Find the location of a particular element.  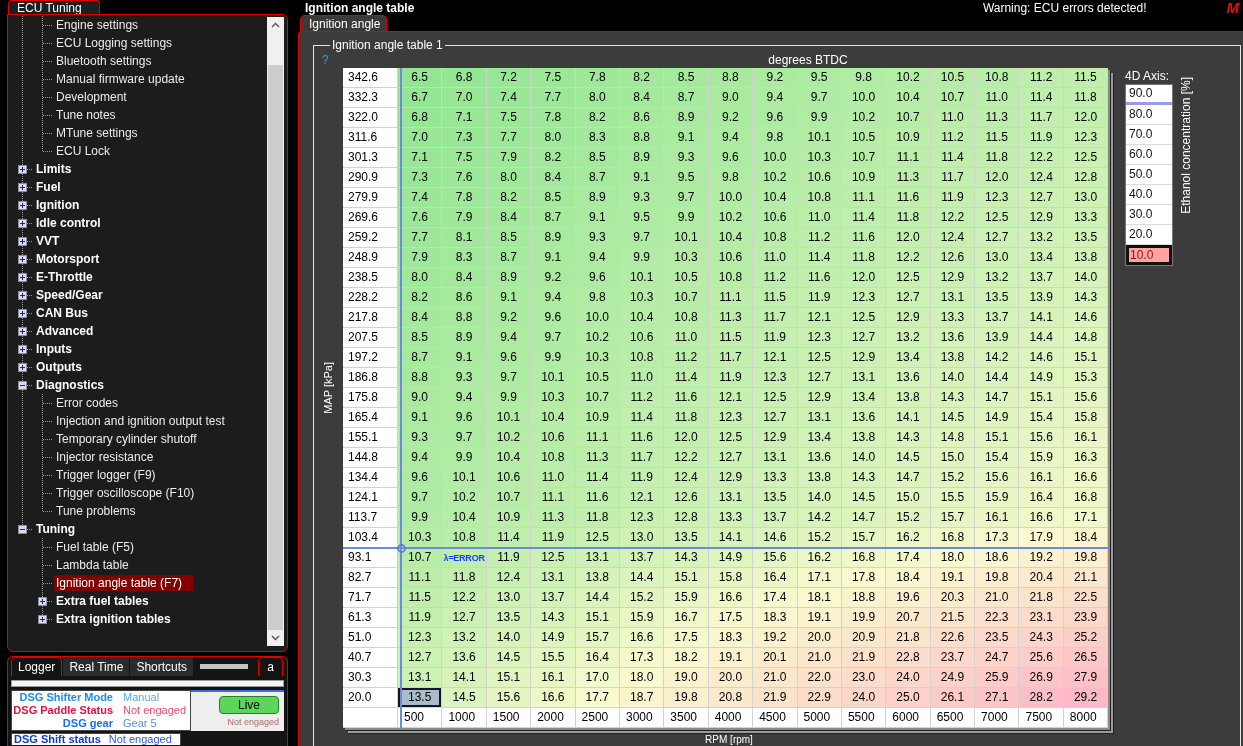

table-cell: 8.5 is located at coordinates (553, 198).